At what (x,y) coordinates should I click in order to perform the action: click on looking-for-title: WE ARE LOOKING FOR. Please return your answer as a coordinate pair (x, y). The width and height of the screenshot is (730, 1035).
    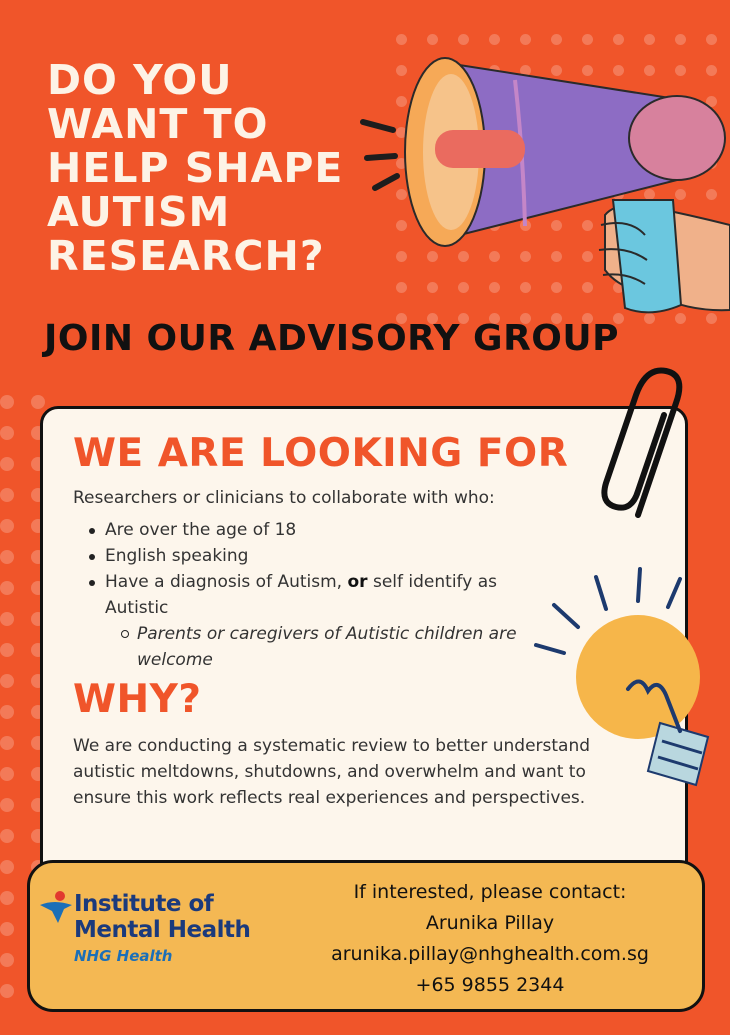
    Looking at the image, I should click on (321, 453).